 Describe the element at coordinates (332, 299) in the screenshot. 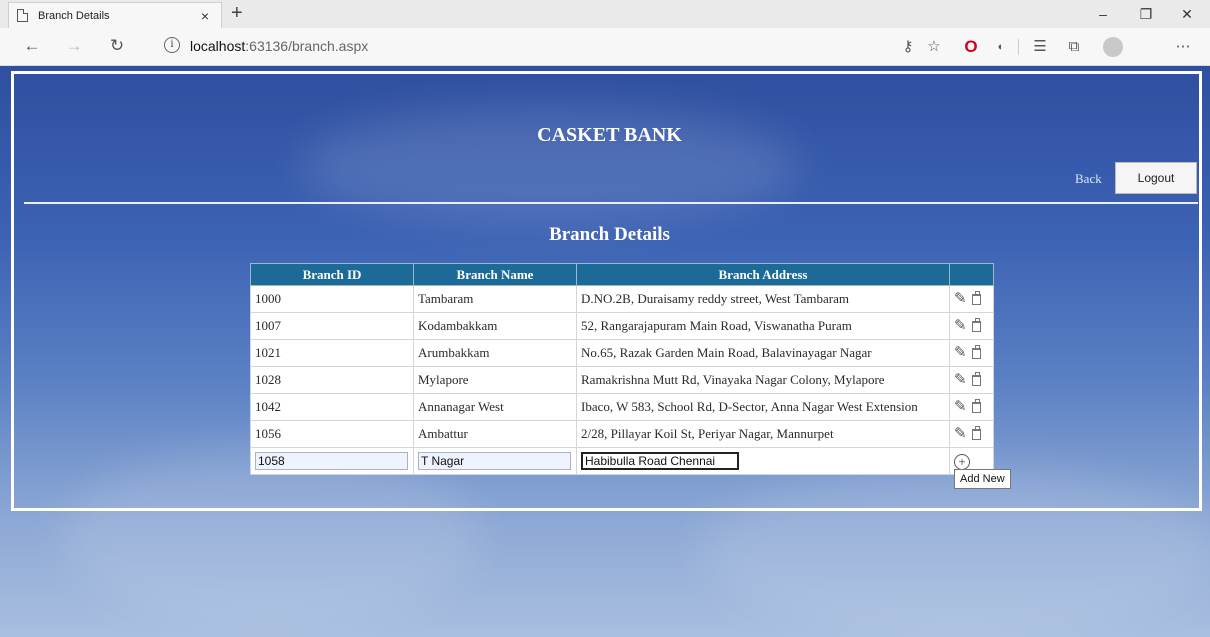

I see `branch-id-cell: 1000` at that location.